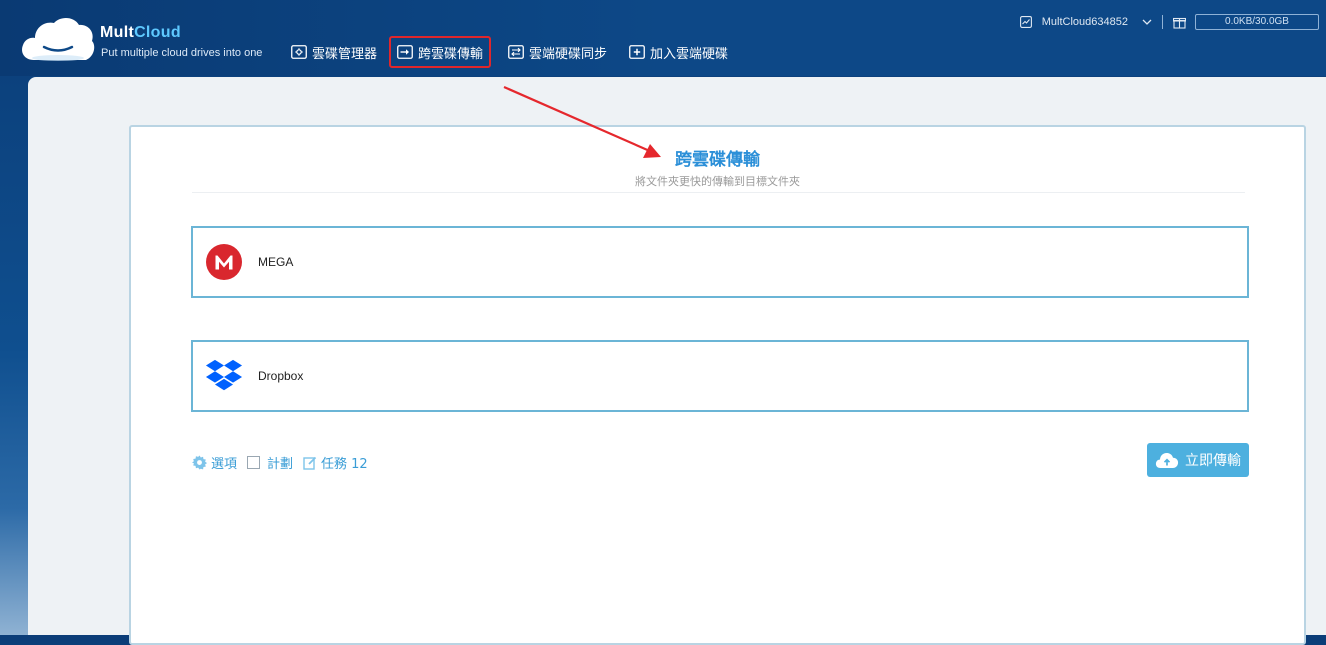 This screenshot has height=645, width=1326. I want to click on options-bar: 選項 計劃 任務 12, so click(285, 462).